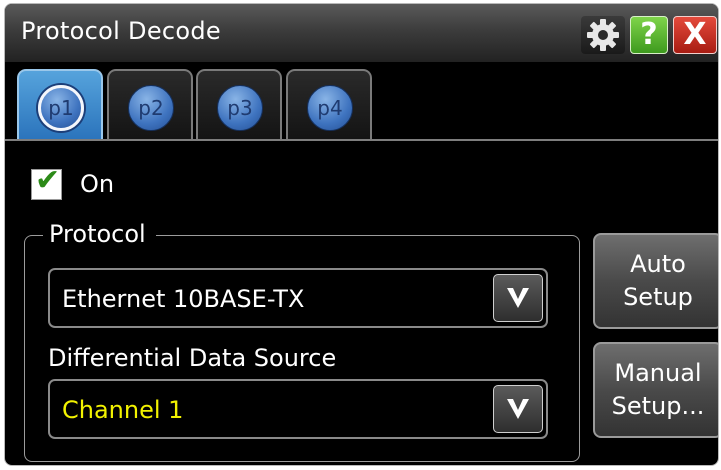 The height and width of the screenshot is (470, 721). Describe the element at coordinates (192, 358) in the screenshot. I see `differential-data-source-label: Differential Data Source` at that location.